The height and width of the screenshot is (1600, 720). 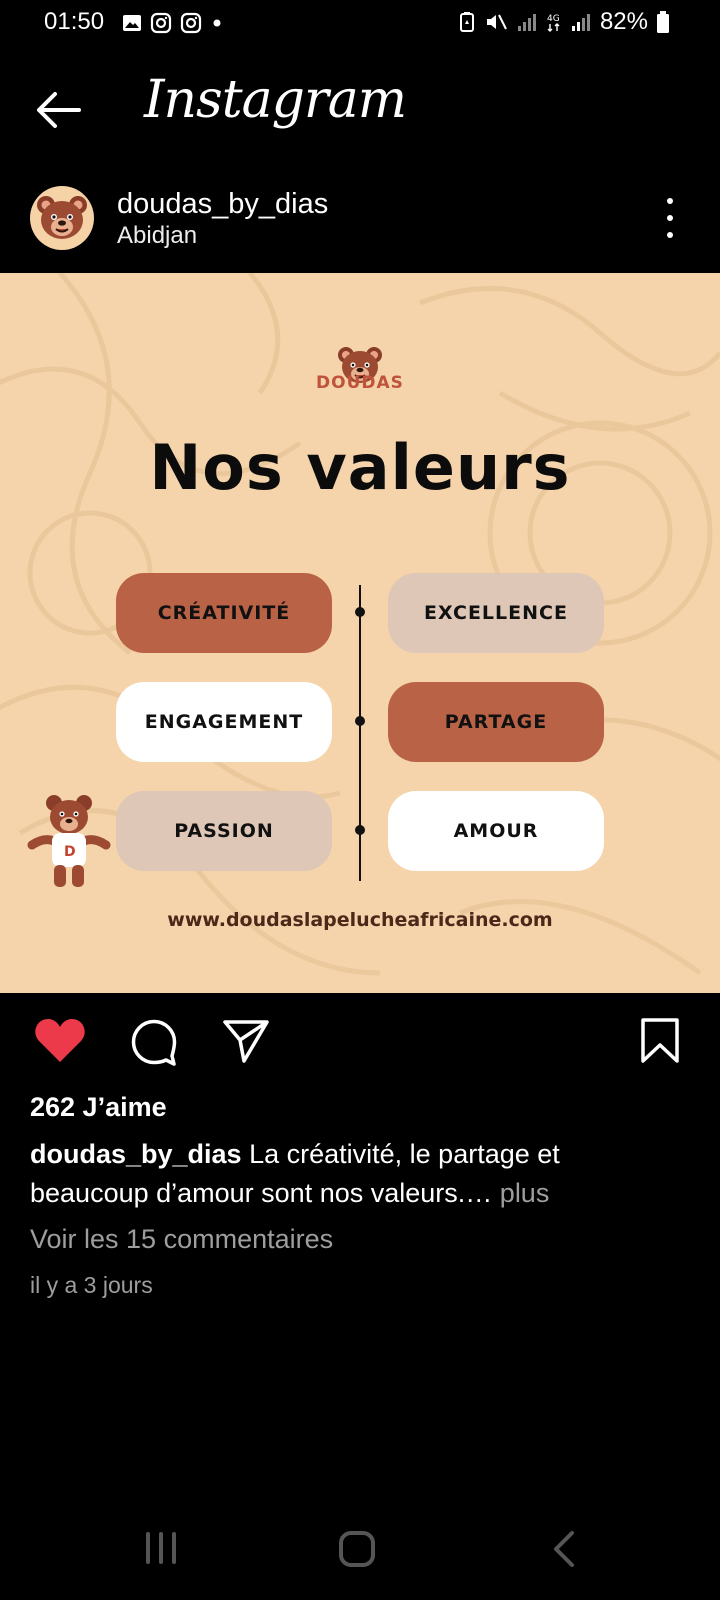 I want to click on like-button, so click(x=60, y=1043).